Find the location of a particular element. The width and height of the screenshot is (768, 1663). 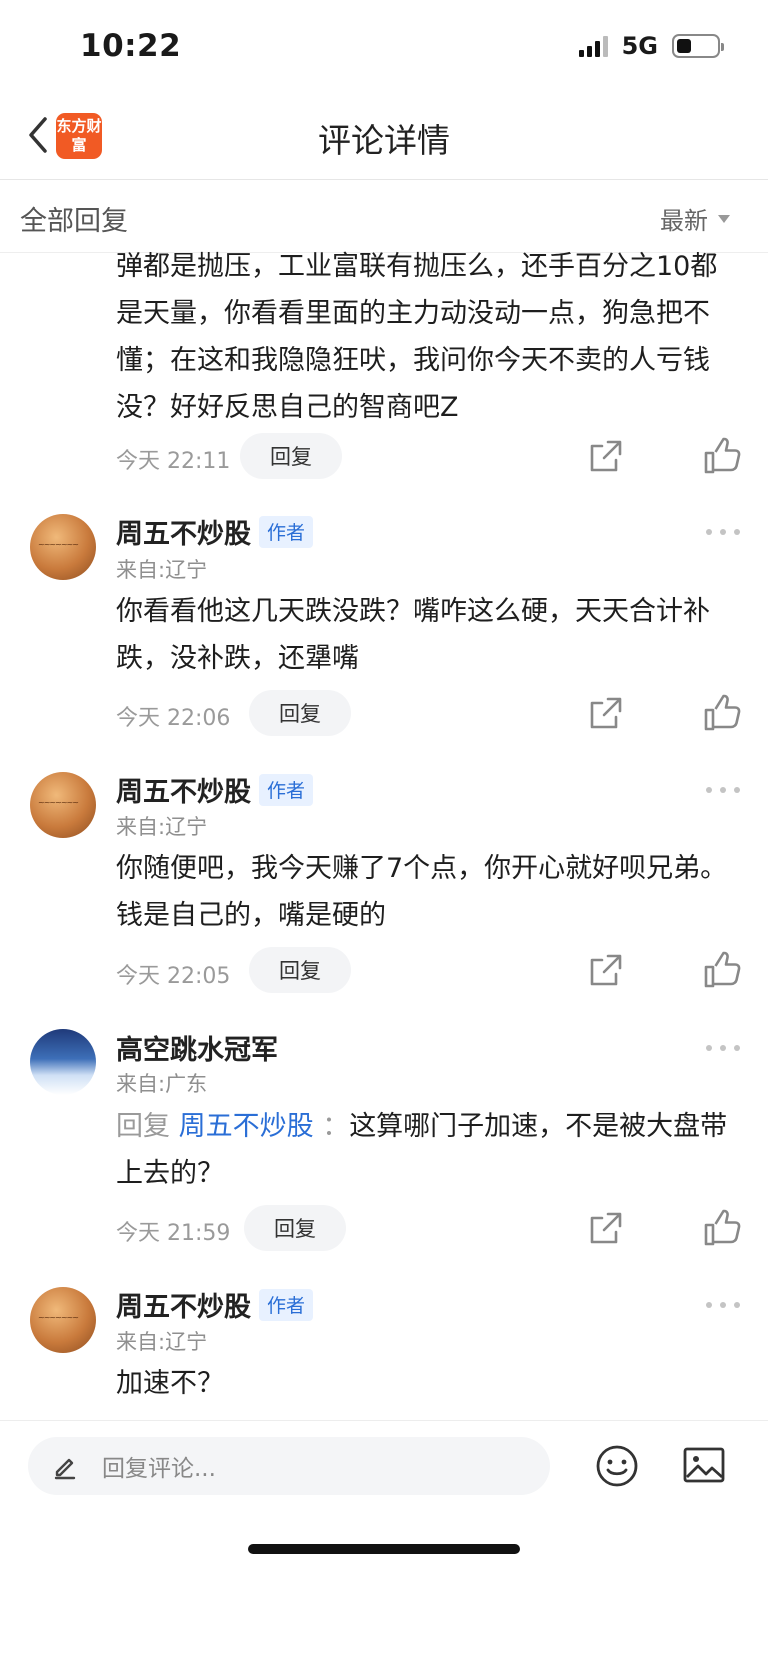

status-time: 10:22 is located at coordinates (131, 46).